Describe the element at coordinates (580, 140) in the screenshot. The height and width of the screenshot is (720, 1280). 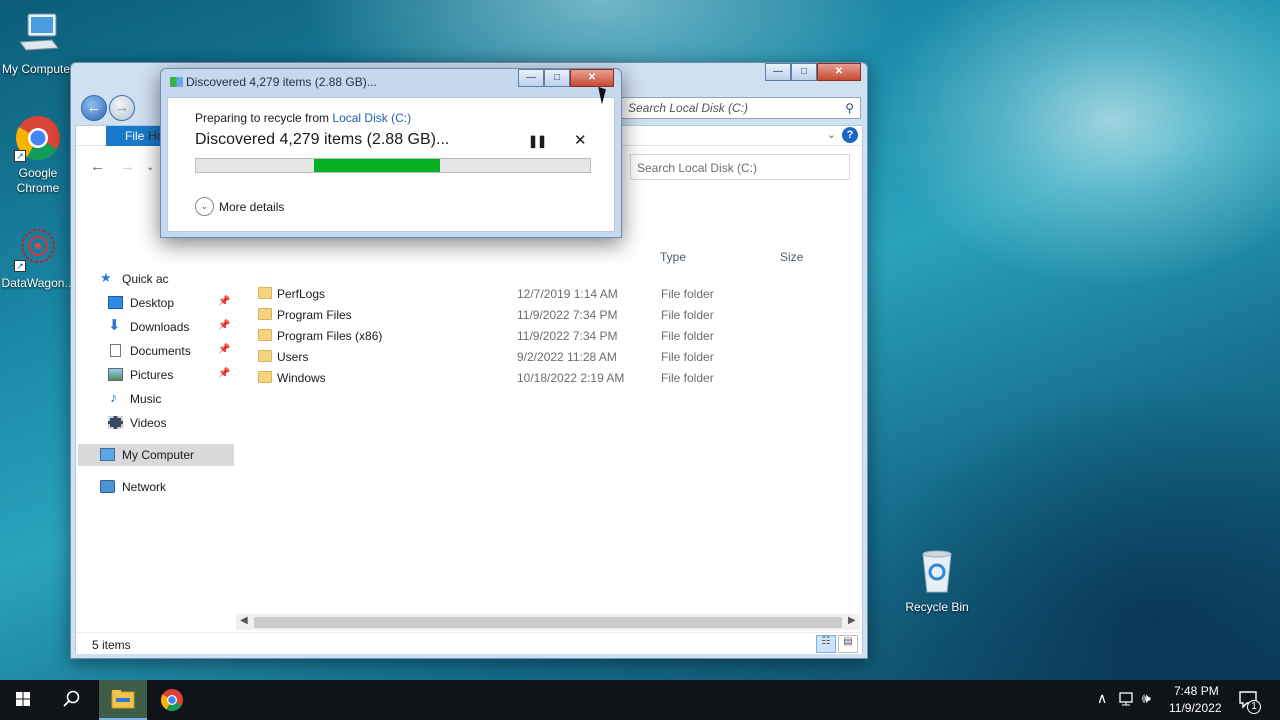
I see `cancel-button: ✕` at that location.